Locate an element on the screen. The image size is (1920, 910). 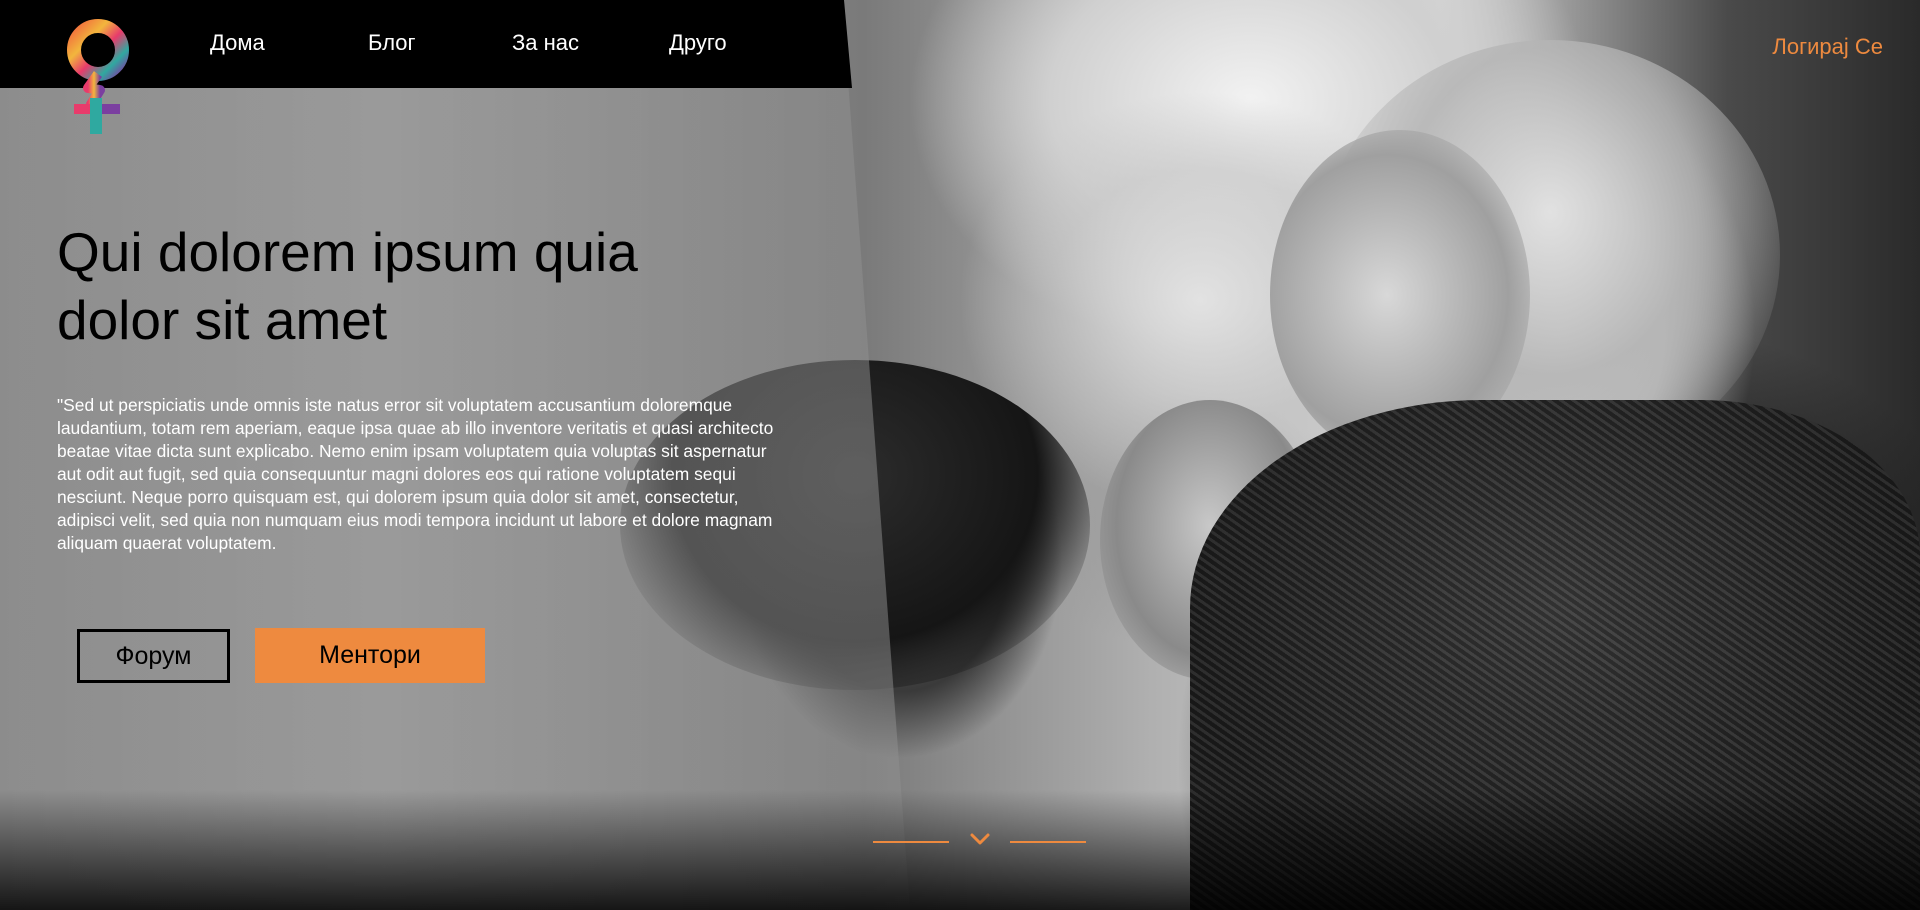
scroll-indicator is located at coordinates (979, 842).